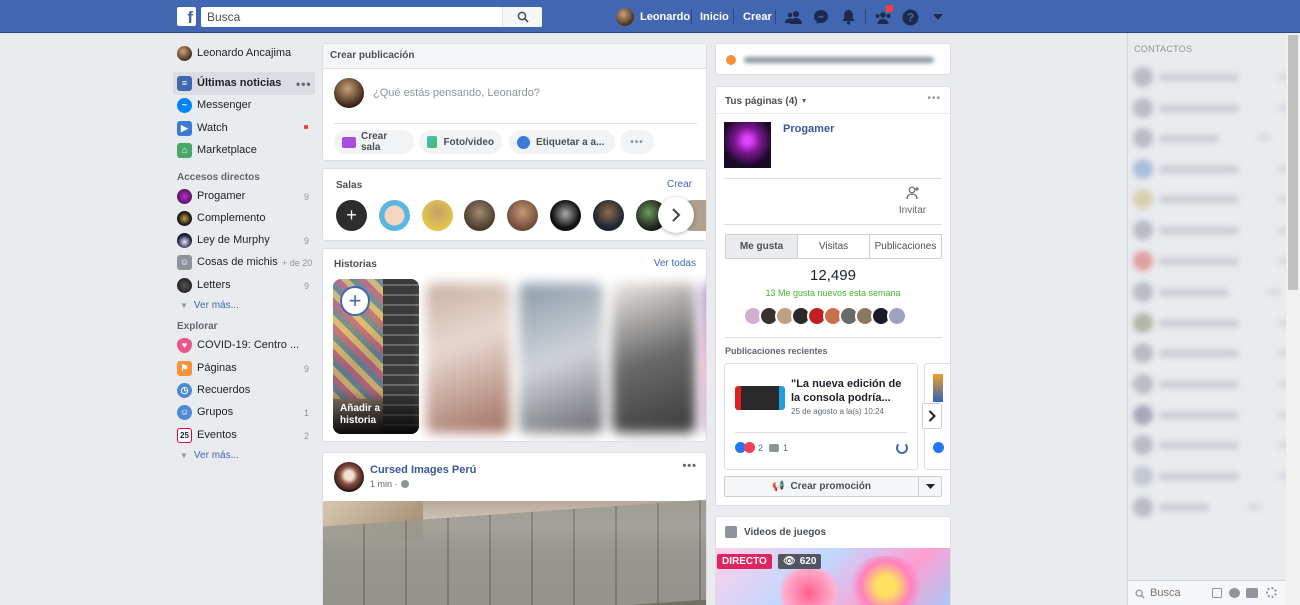 This screenshot has height=605, width=1300. What do you see at coordinates (766, 101) in the screenshot?
I see `pages-panel-title-row: Tus páginas (4) ▼` at bounding box center [766, 101].